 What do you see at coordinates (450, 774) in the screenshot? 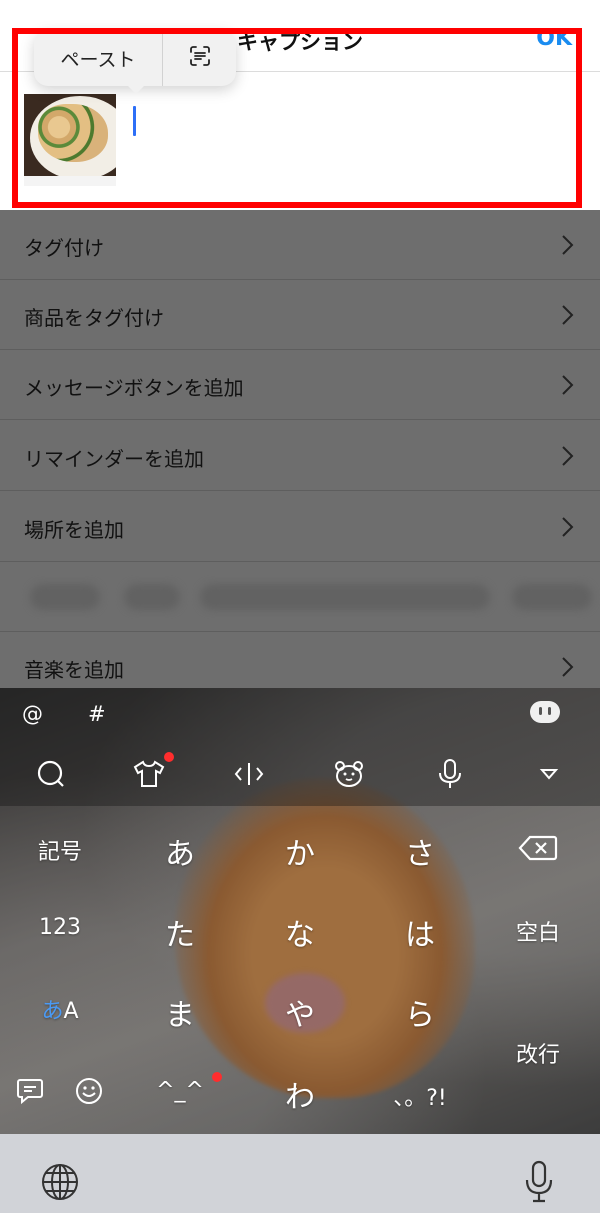
I see `mic-icon` at bounding box center [450, 774].